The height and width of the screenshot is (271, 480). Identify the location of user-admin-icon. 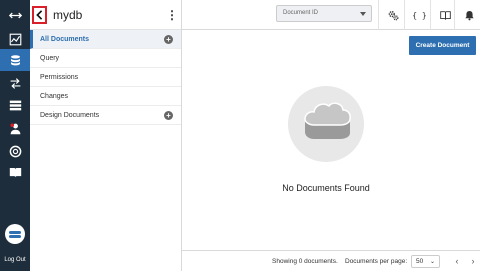
(15, 128).